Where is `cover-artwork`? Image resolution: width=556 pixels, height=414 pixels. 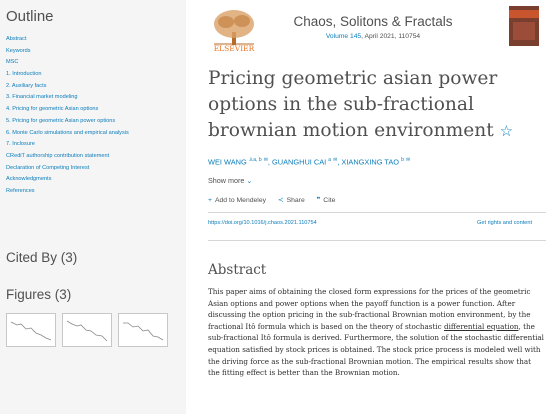
cover-artwork is located at coordinates (524, 31).